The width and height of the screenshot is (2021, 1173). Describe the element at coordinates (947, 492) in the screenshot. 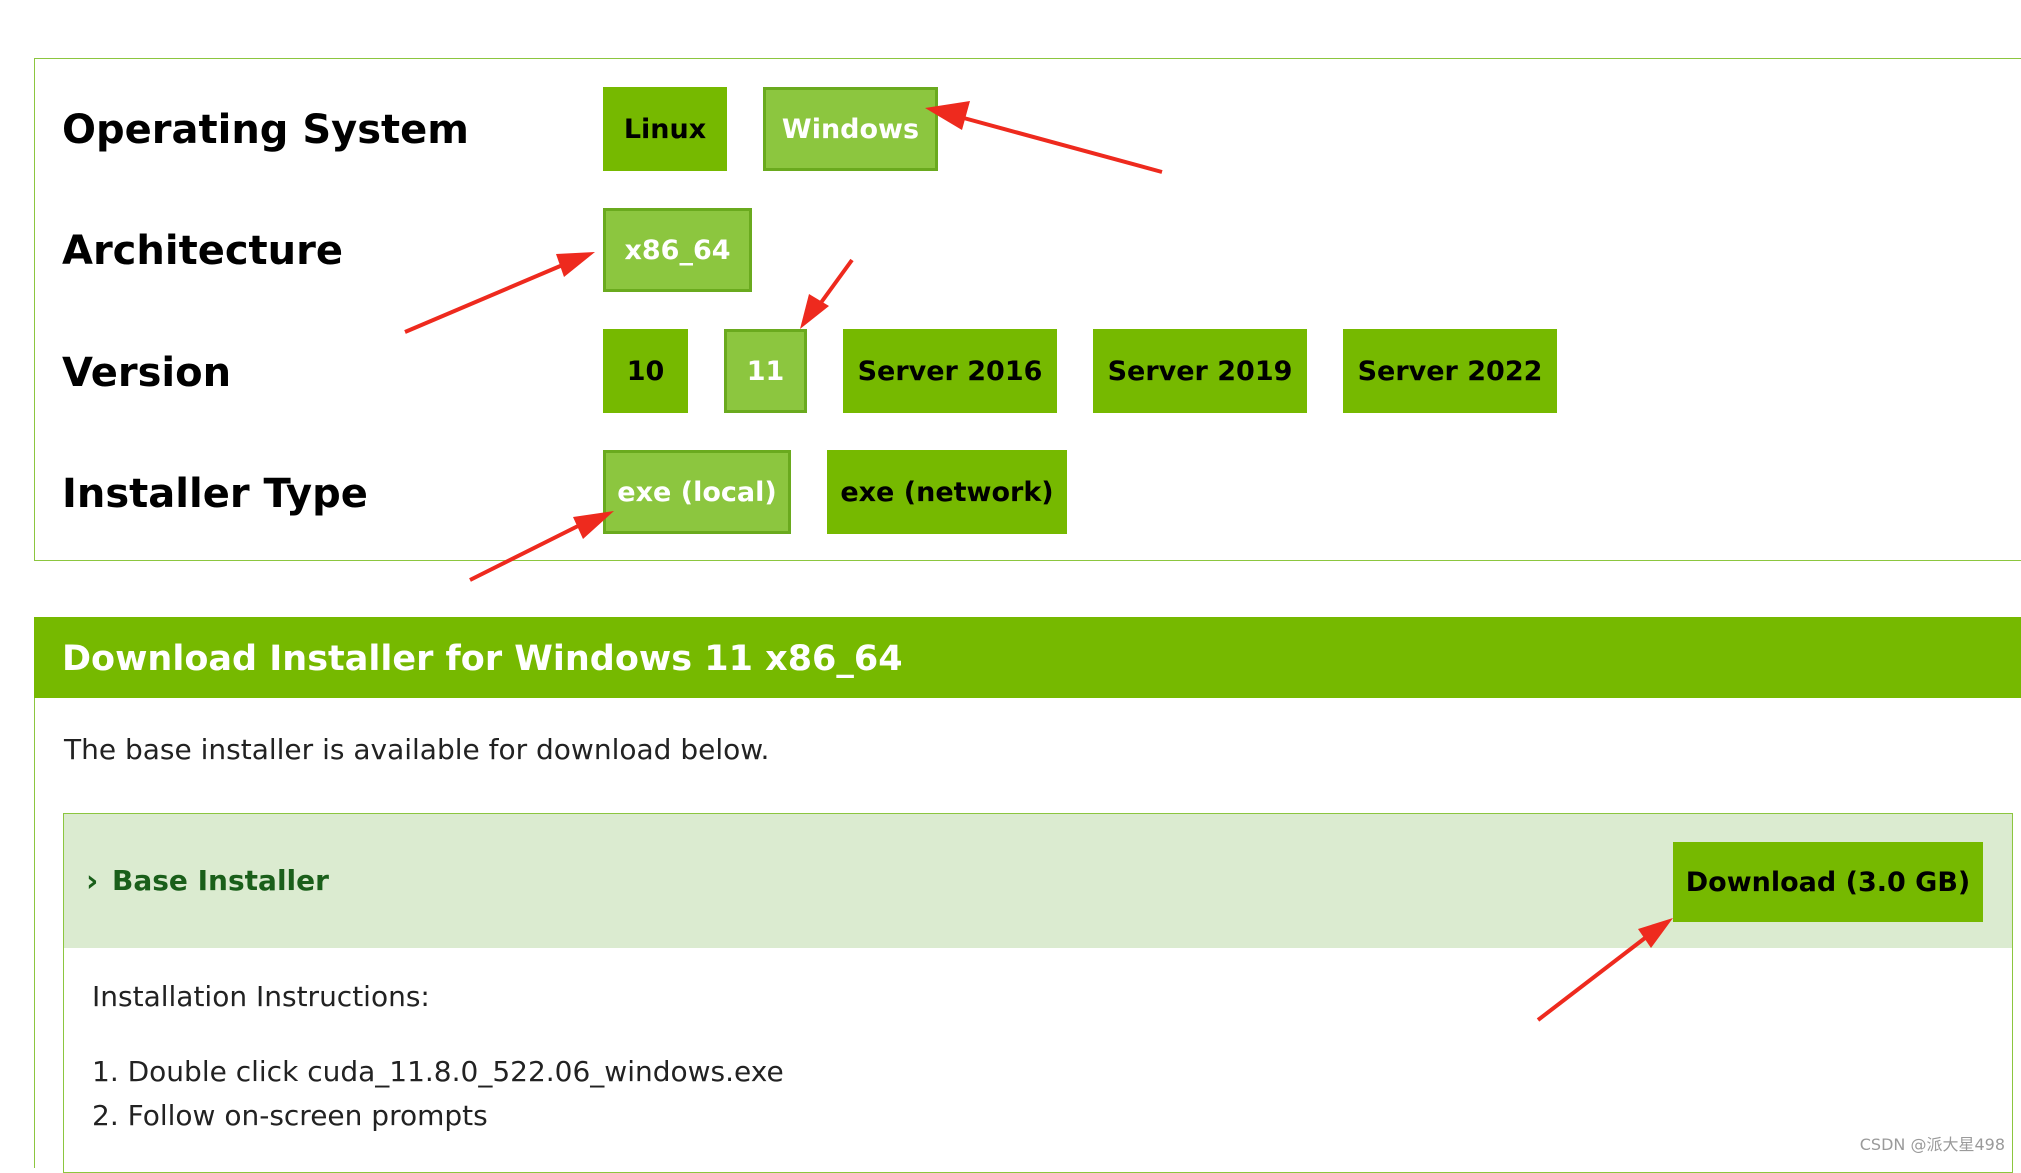

I see `installer-option-exe-network: exe (network)` at that location.